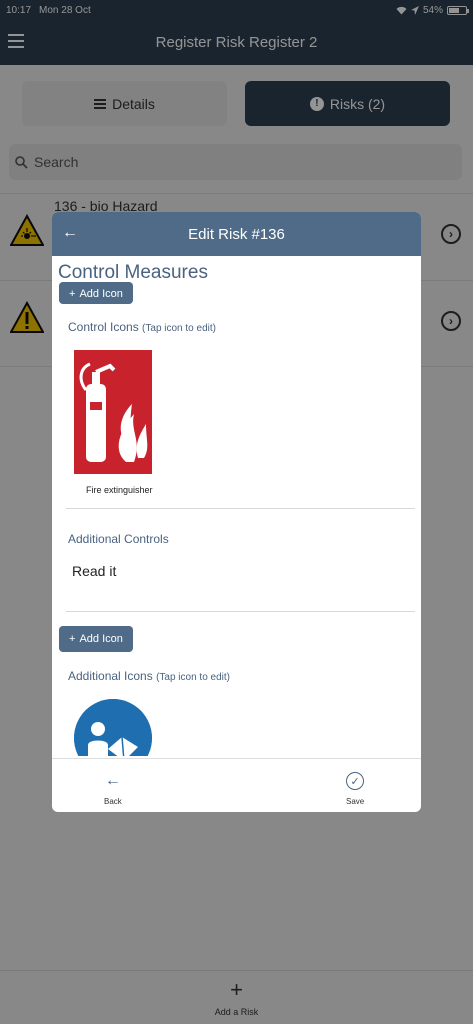 This screenshot has height=1024, width=473. I want to click on read-instructions-icon, so click(113, 727).